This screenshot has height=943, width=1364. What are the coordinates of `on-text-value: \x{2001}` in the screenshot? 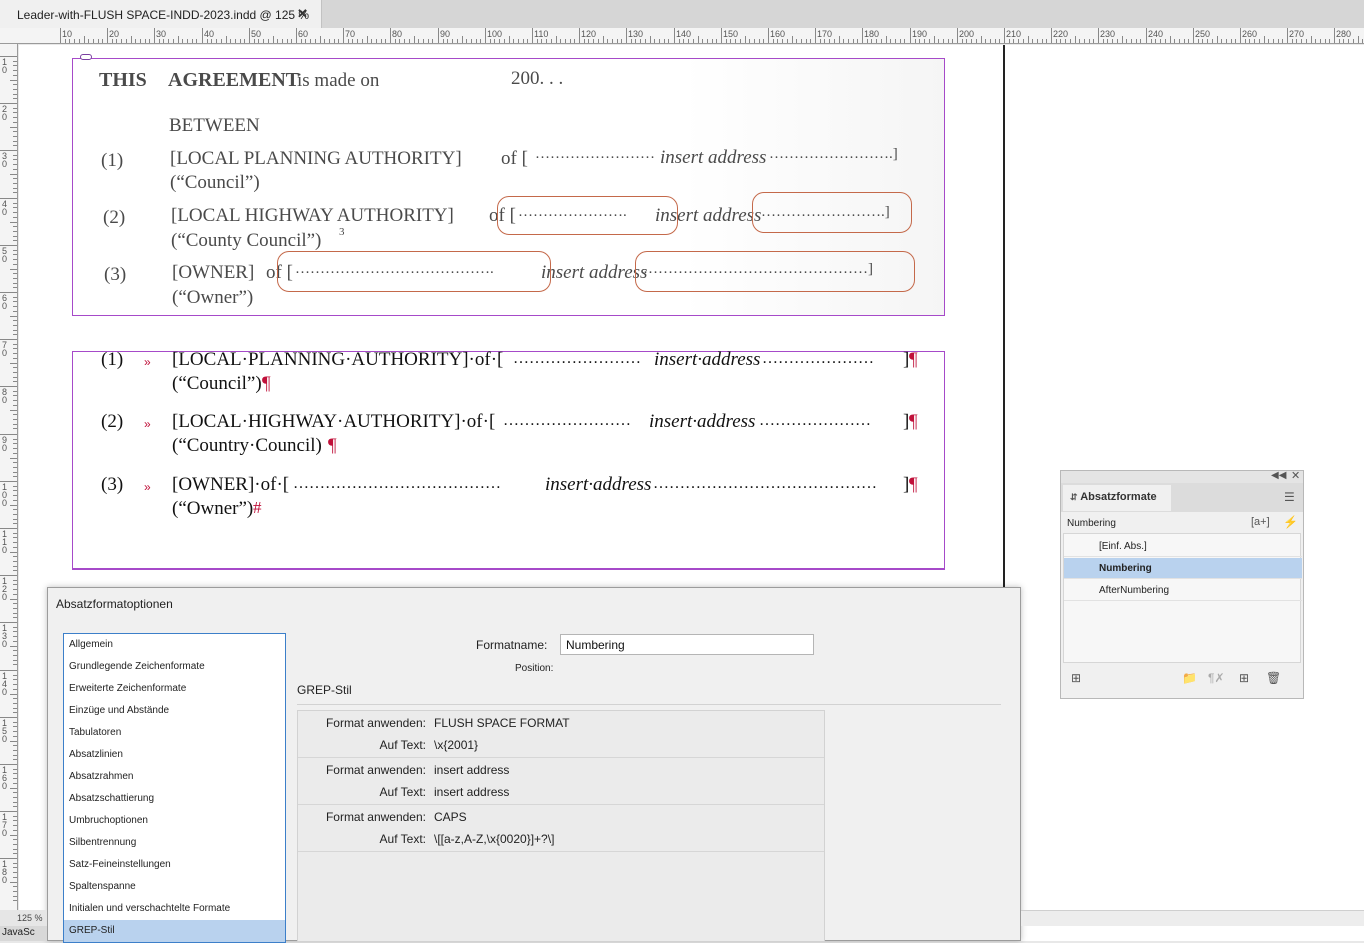 It's located at (456, 745).